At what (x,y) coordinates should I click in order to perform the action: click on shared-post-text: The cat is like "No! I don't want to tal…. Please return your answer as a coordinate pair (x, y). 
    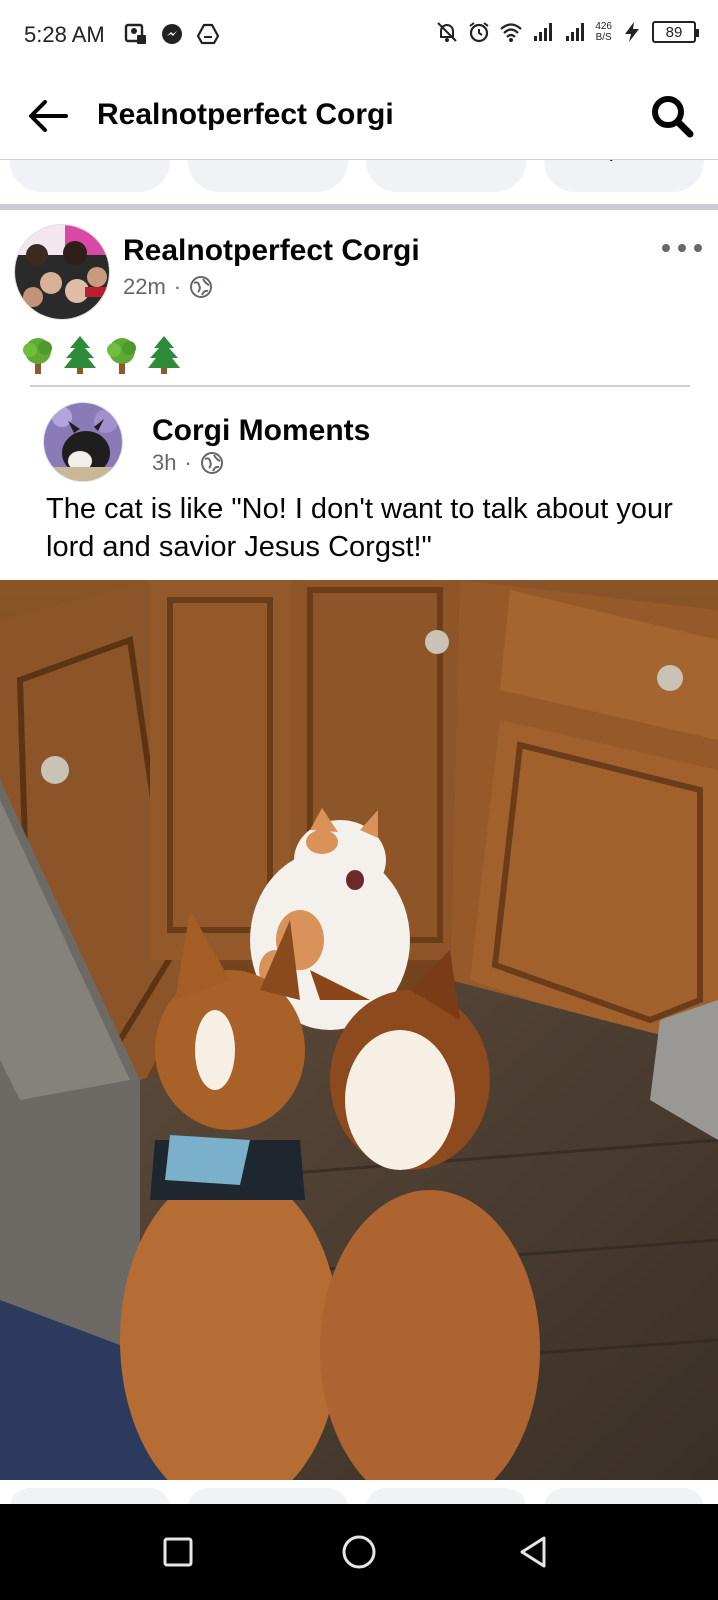
    Looking at the image, I should click on (359, 528).